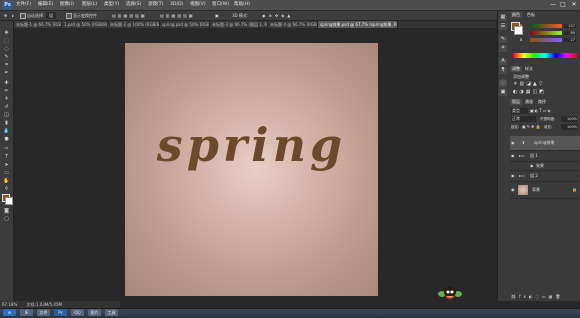  What do you see at coordinates (569, 127) in the screenshot?
I see `fill-field: 100%` at bounding box center [569, 127].